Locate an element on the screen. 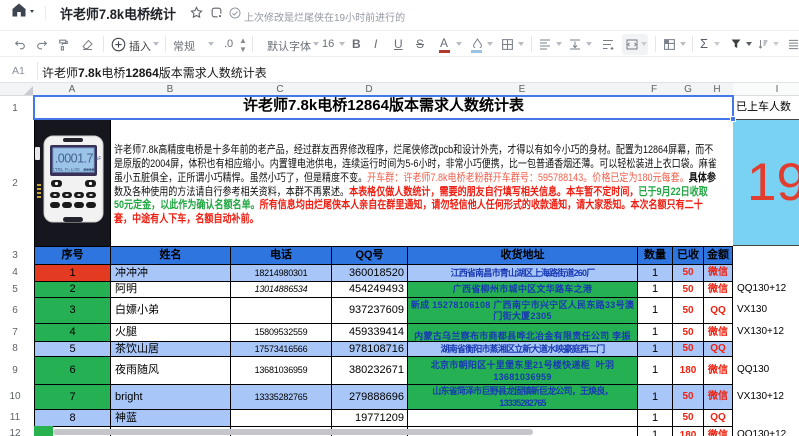 This screenshot has width=799, height=436. svg-text: CTRL P=1.00 ■■■■ is located at coordinates (73, 169).